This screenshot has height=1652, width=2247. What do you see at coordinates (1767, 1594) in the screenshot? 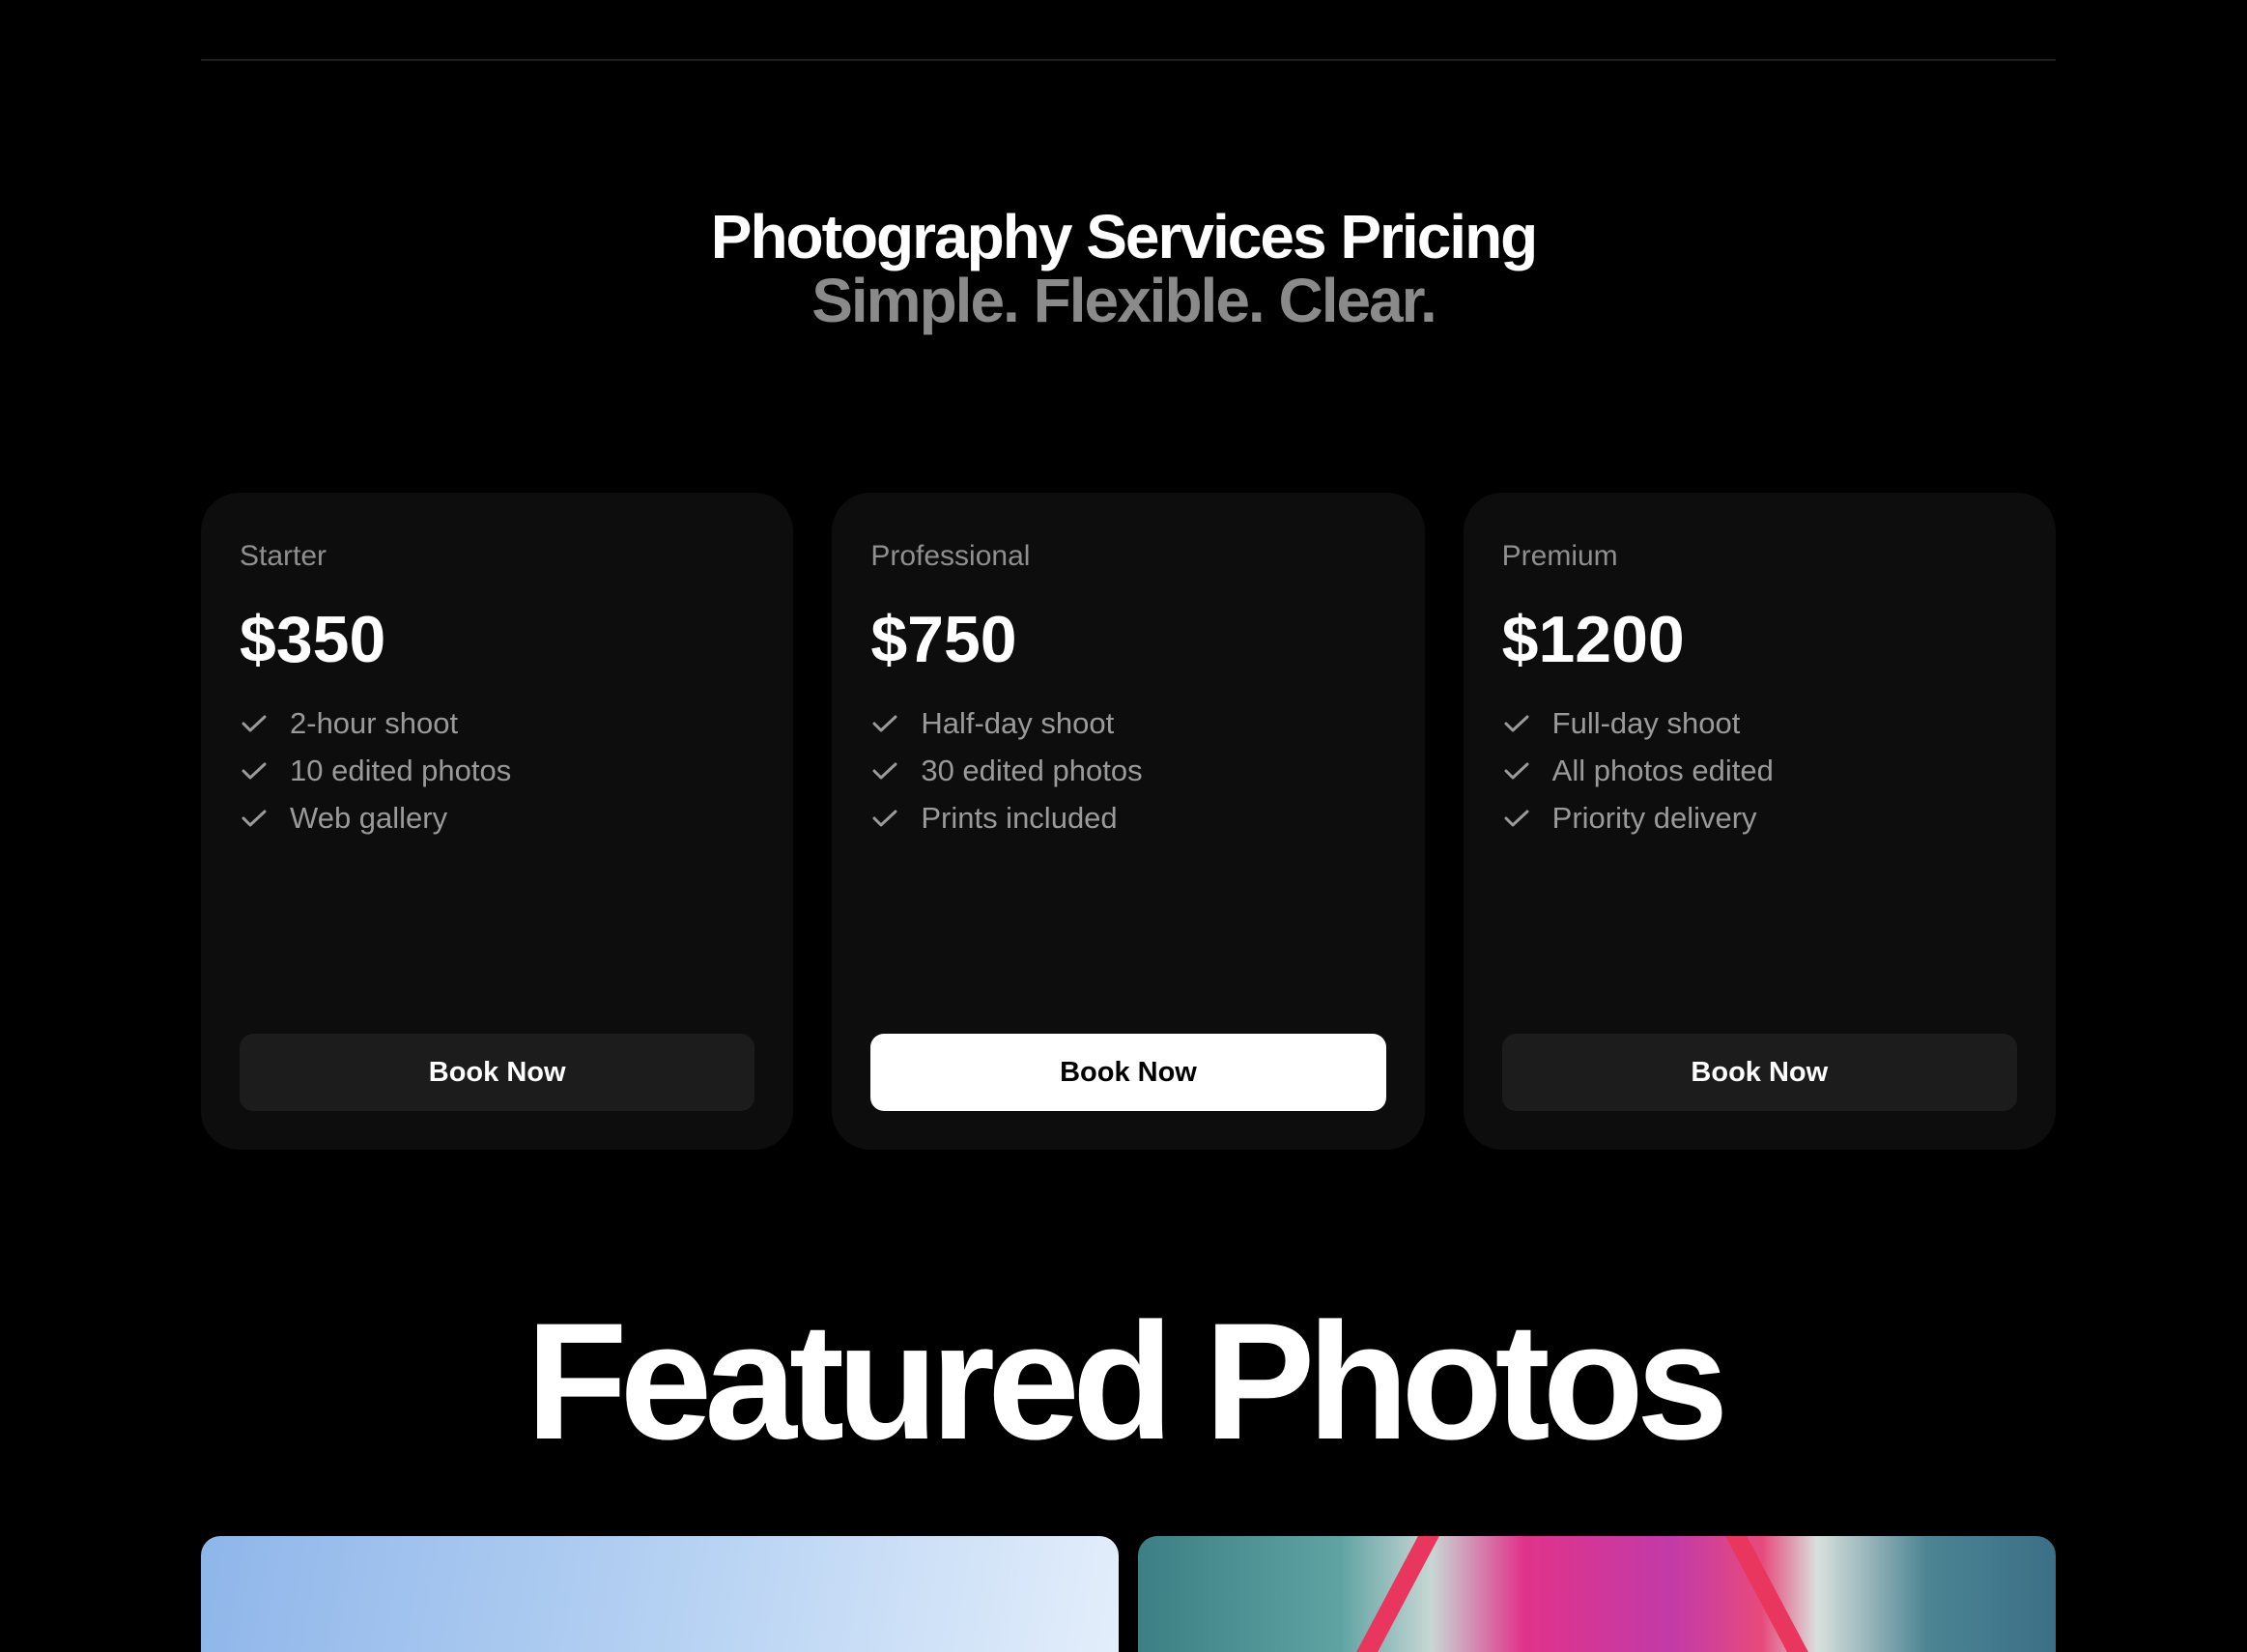
I see `neon-stripe-right` at bounding box center [1767, 1594].